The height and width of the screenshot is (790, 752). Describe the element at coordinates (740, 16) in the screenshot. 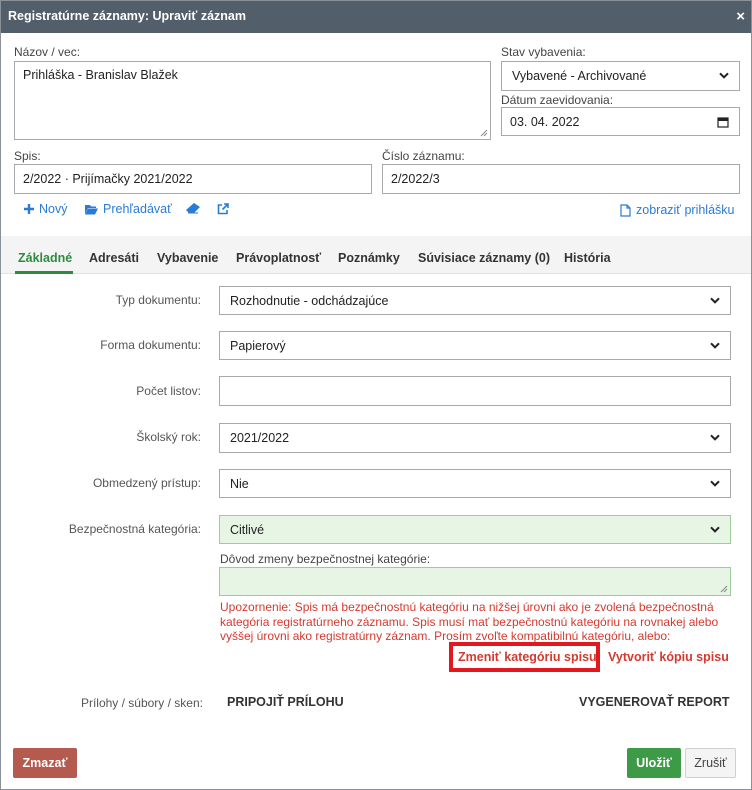

I see `close-icon: ×` at that location.